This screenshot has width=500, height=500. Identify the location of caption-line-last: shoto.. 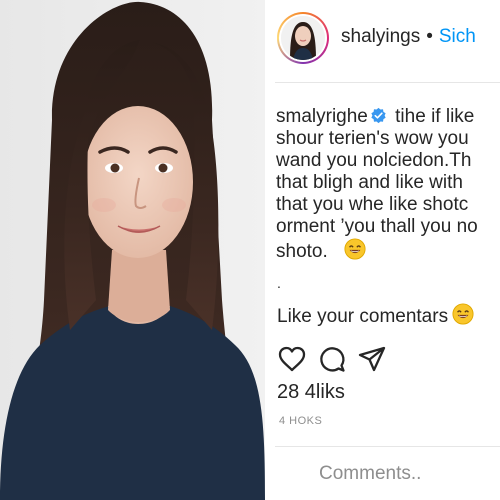
(388, 250).